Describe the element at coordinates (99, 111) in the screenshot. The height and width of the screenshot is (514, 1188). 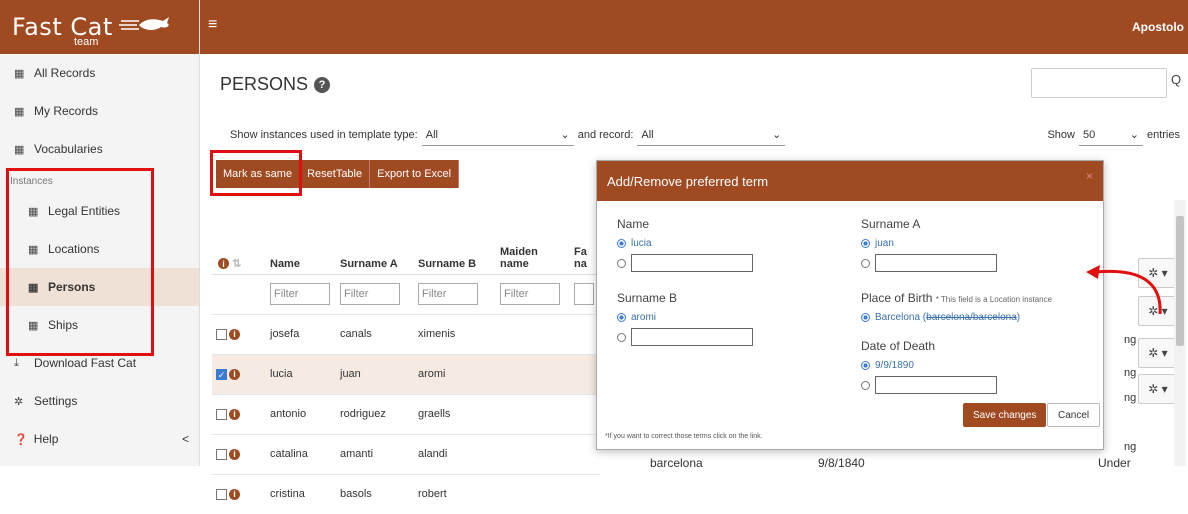
I see `sidebar-item-my-records: ▦ My Records` at that location.